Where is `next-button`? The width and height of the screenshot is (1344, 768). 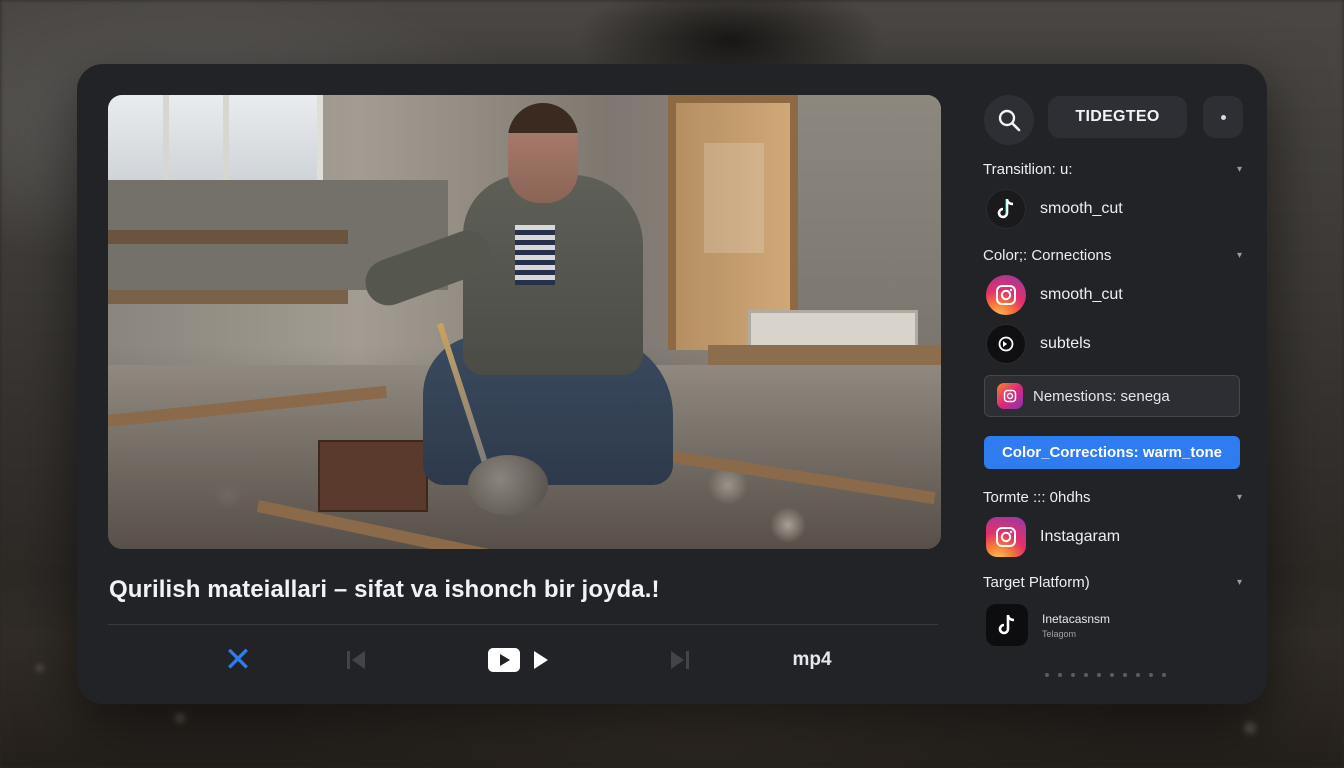 next-button is located at coordinates (679, 660).